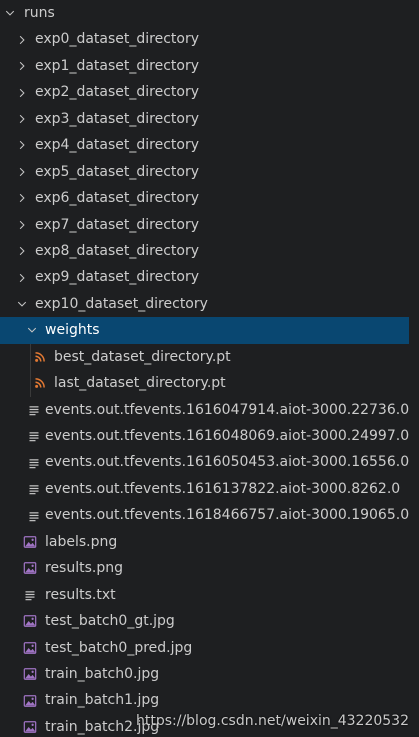  I want to click on tree-item-label: train_batch0.jpg, so click(102, 673).